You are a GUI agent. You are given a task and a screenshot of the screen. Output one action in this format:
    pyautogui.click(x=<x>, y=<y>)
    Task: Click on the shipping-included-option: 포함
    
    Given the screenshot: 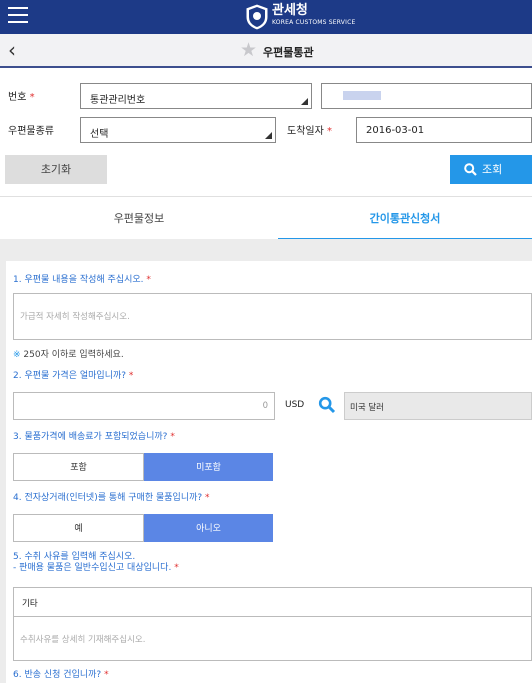 What is the action you would take?
    pyautogui.click(x=78, y=467)
    